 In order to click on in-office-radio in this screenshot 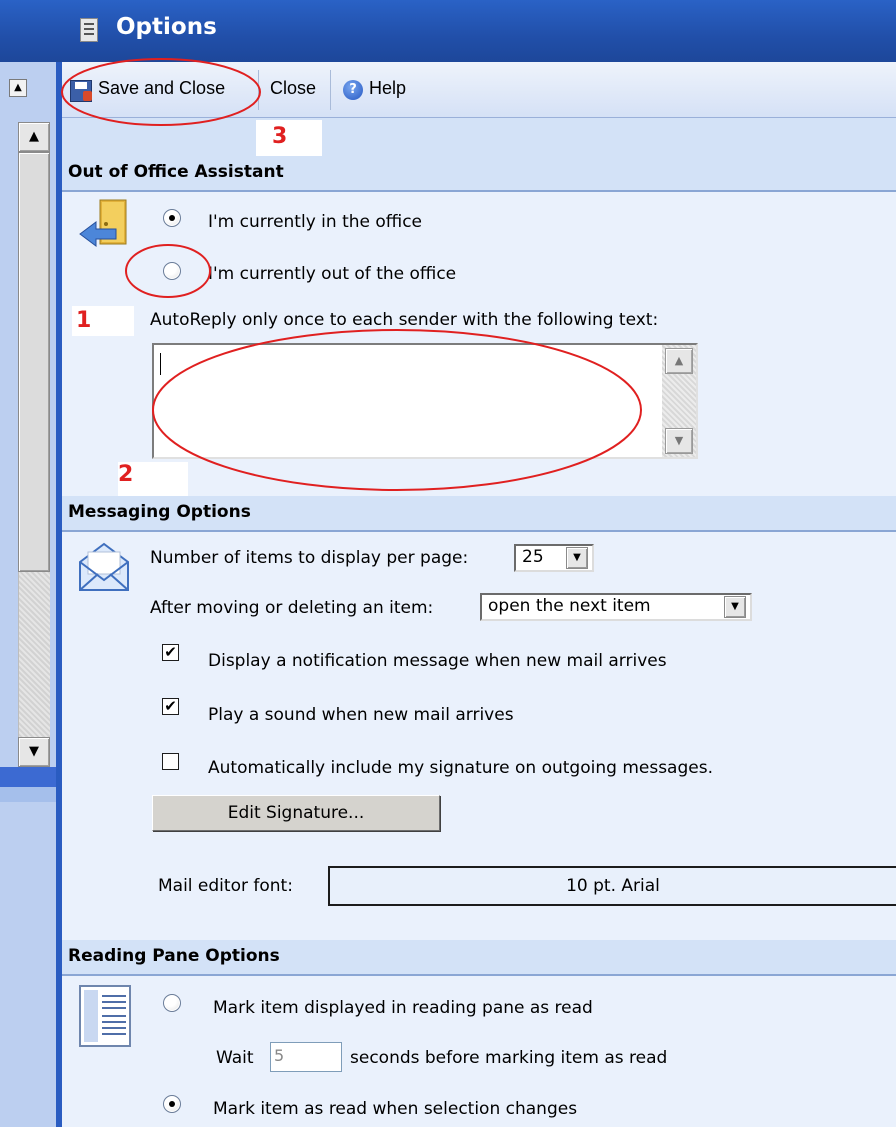, I will do `click(172, 218)`.